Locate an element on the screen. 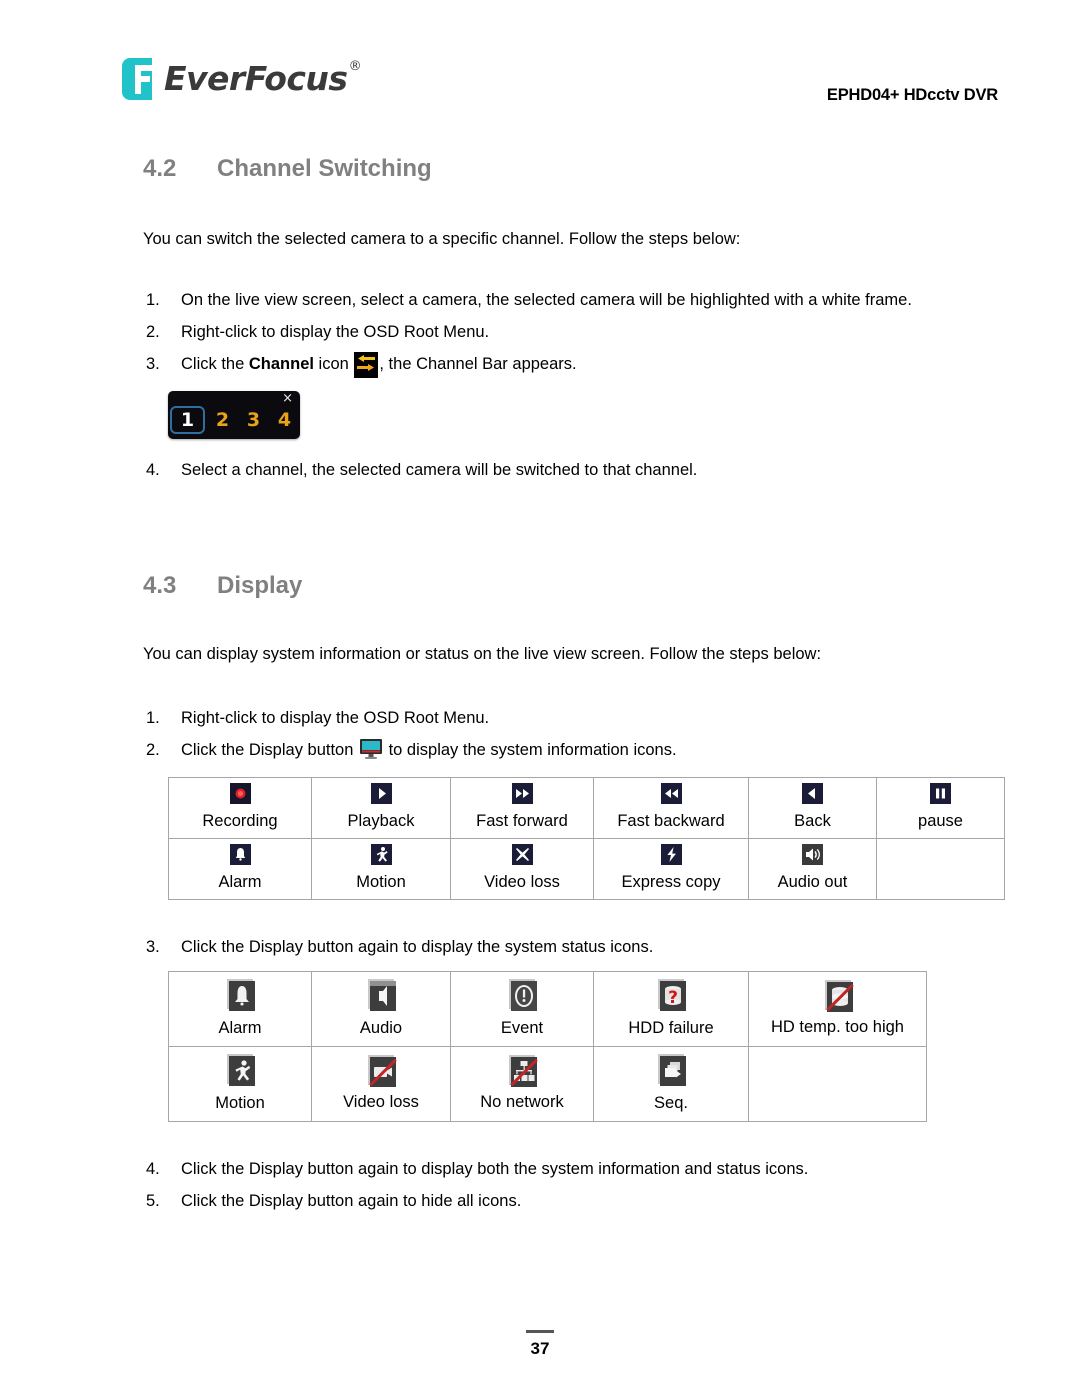 The image size is (1080, 1397). table-row: Motion Video loss No network Seq. is located at coordinates (547, 1084).